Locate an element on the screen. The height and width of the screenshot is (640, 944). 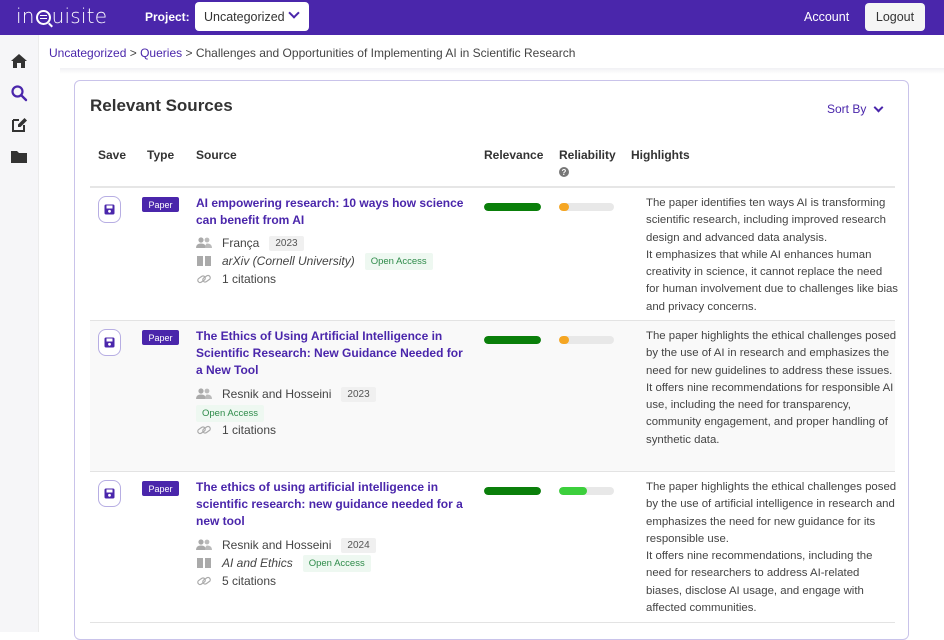
sort-by-label: Sort By is located at coordinates (847, 109).